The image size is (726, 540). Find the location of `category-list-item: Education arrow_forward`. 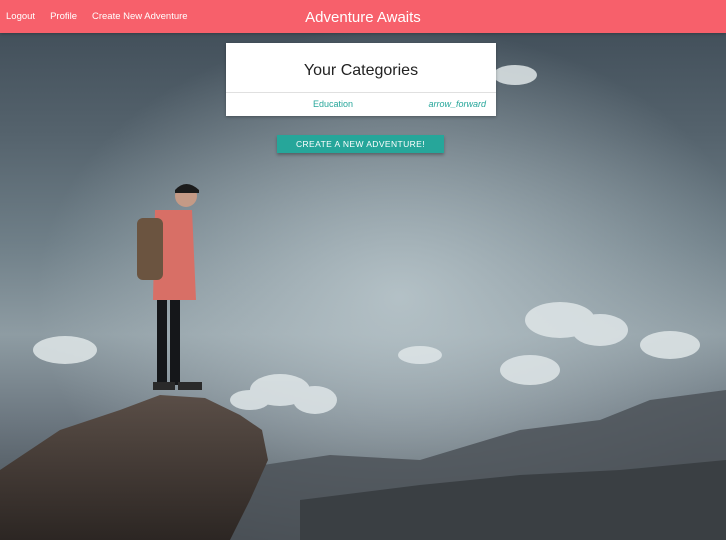

category-list-item: Education arrow_forward is located at coordinates (361, 104).